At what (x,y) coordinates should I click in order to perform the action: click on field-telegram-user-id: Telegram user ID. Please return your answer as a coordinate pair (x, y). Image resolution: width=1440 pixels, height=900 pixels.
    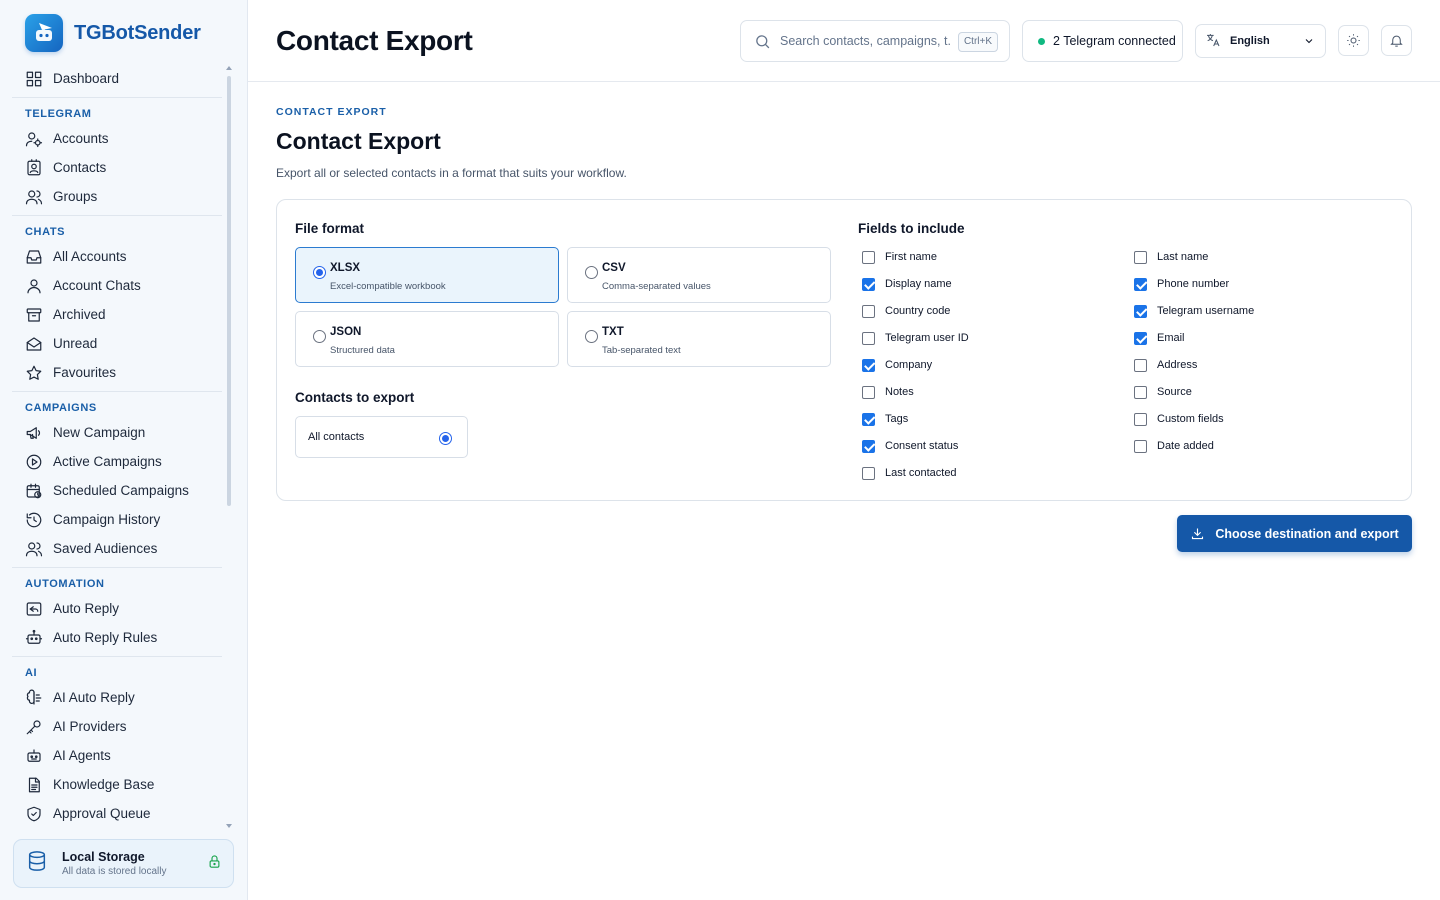
    Looking at the image, I should click on (915, 338).